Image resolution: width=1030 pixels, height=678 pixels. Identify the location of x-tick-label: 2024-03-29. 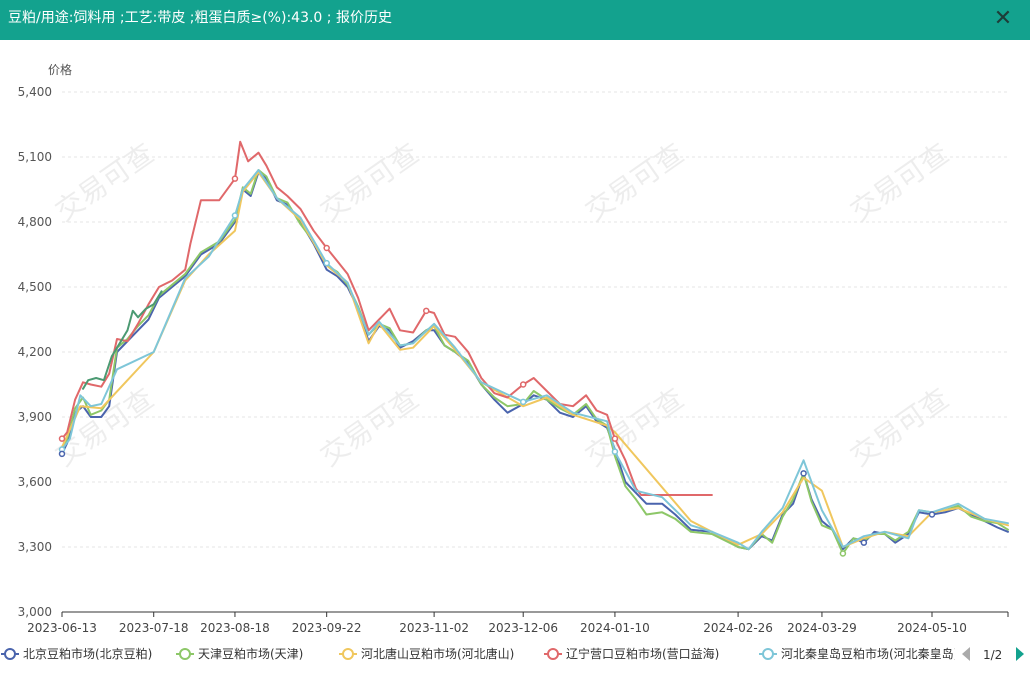
(822, 628).